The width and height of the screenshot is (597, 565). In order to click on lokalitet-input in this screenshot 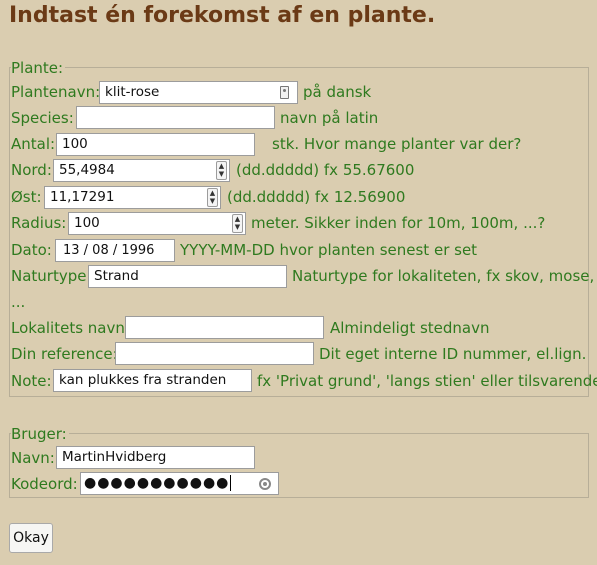, I will do `click(224, 327)`.